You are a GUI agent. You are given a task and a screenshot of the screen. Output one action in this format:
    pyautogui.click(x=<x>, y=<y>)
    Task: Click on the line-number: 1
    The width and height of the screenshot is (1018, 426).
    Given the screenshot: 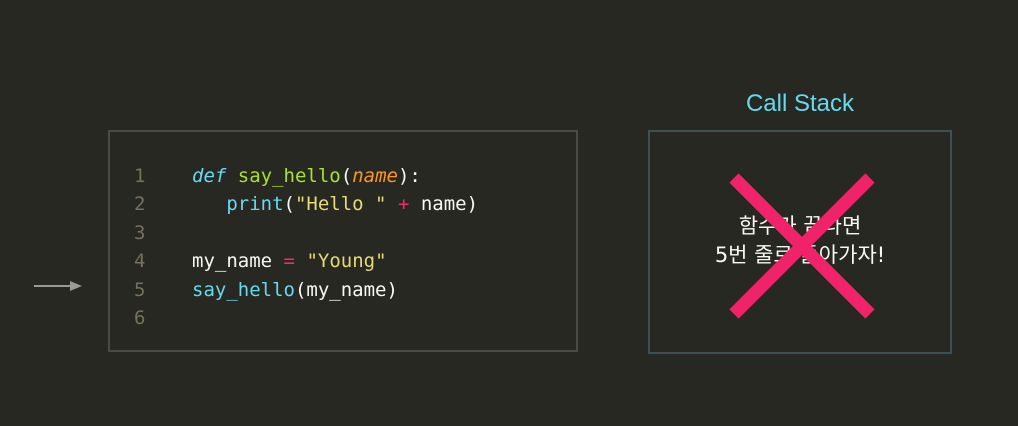 What is the action you would take?
    pyautogui.click(x=140, y=176)
    